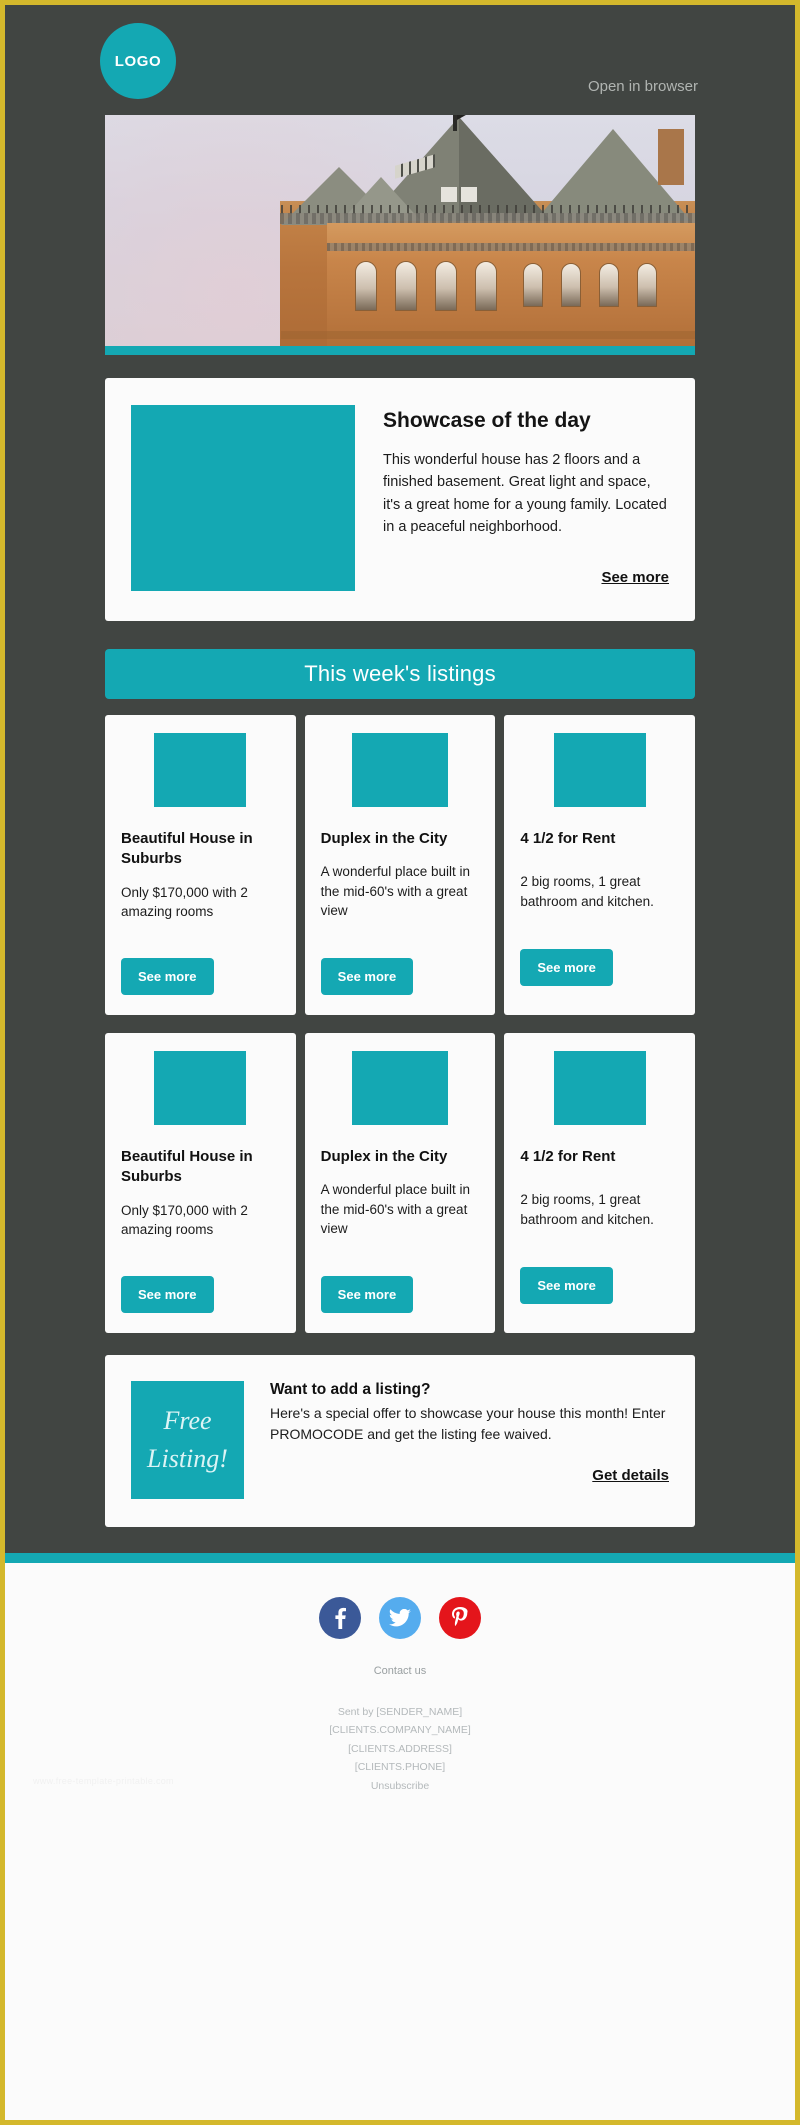  What do you see at coordinates (671, 157) in the screenshot?
I see `hero-chimney` at bounding box center [671, 157].